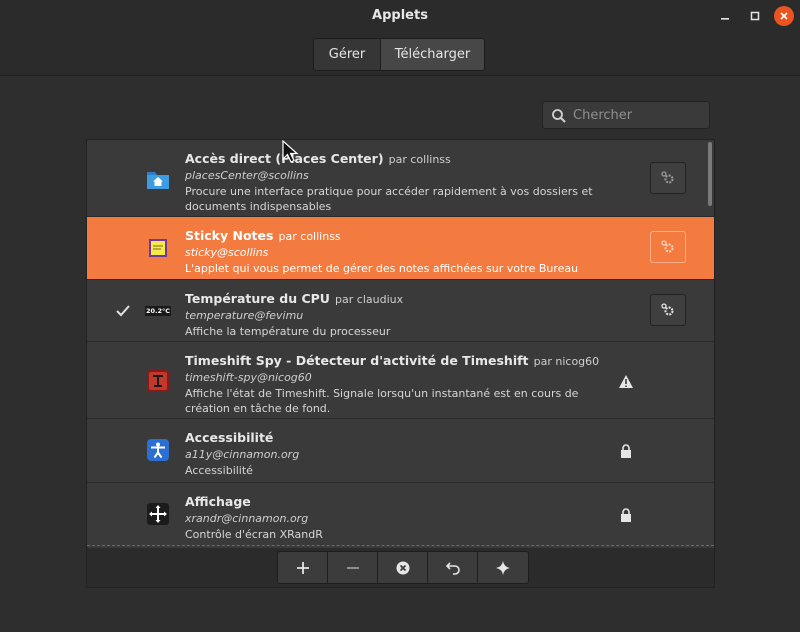 Image resolution: width=800 pixels, height=632 pixels. I want to click on applet-name: Accessibilité, so click(229, 437).